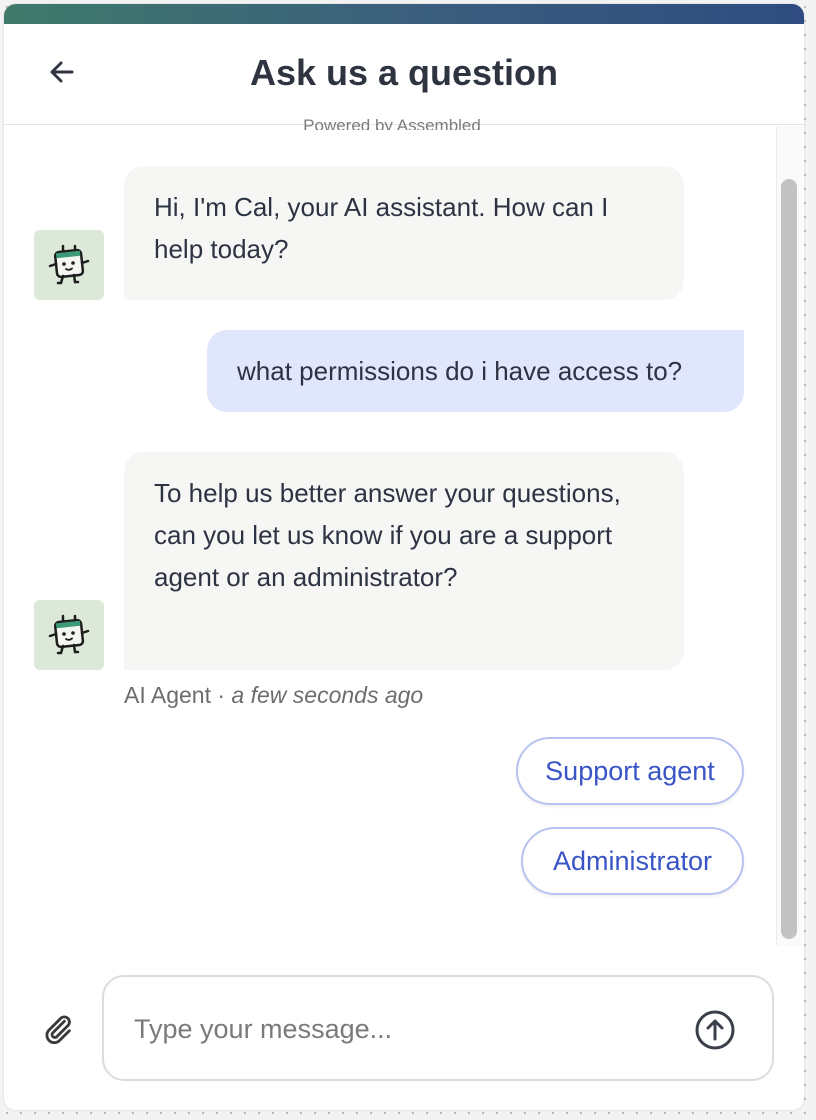  I want to click on powered-by-text: Powered by Assembled, so click(392, 123).